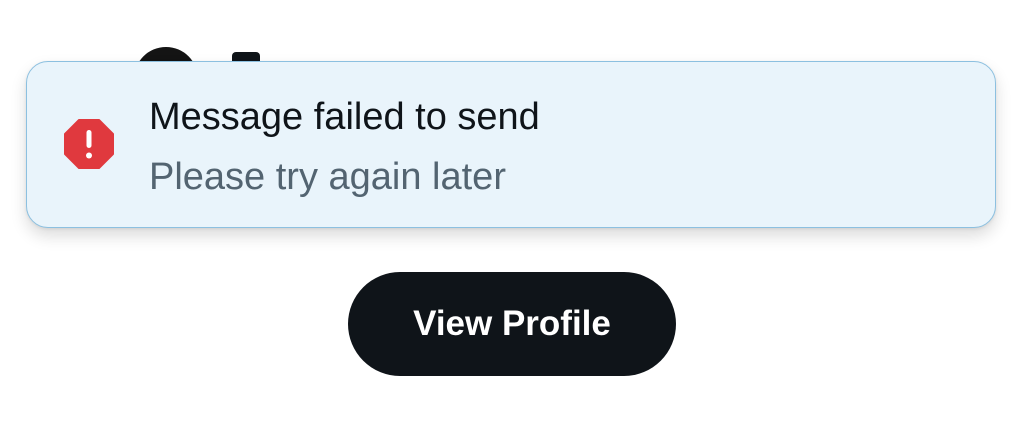  I want to click on toast-title: Message failed to send, so click(344, 117).